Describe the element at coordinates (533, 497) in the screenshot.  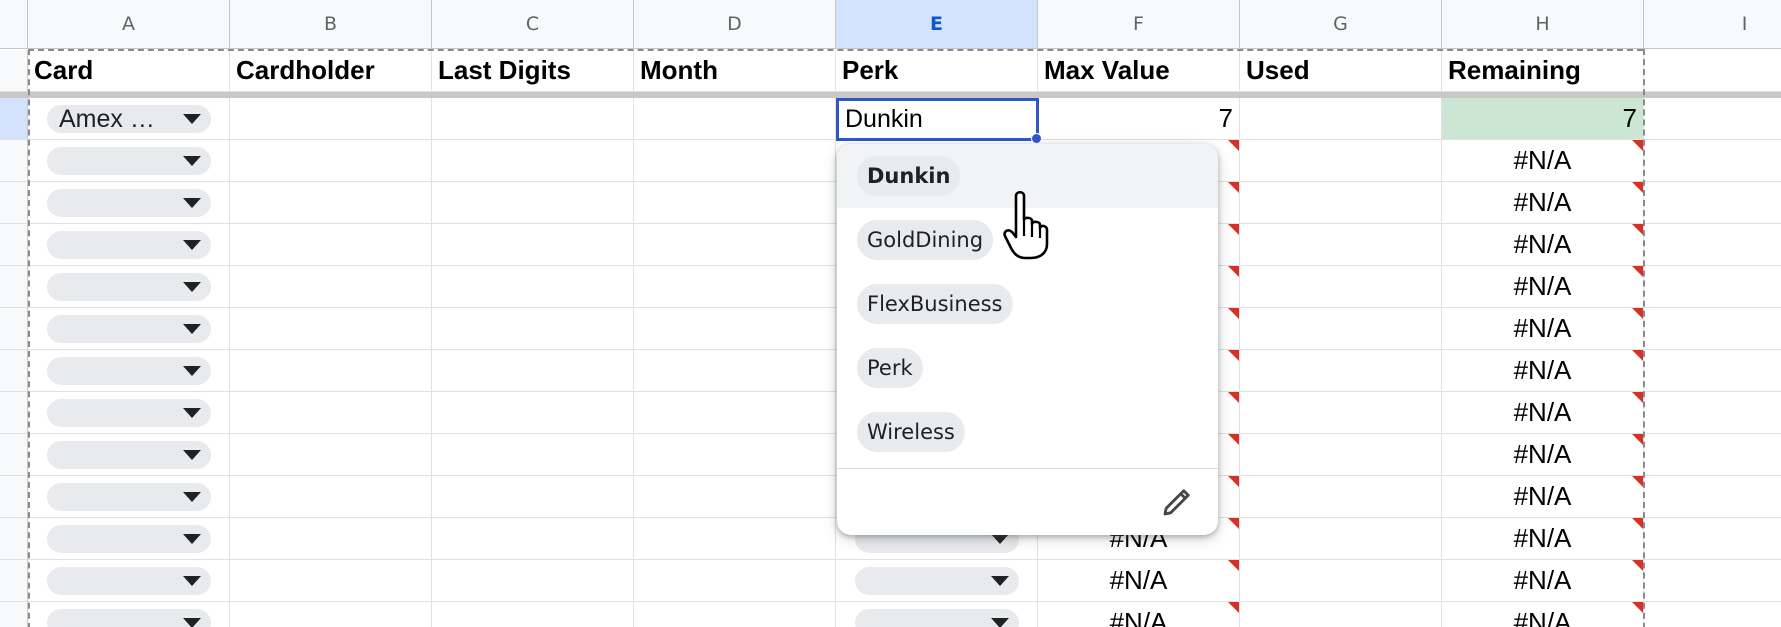
I see `cell-c11` at that location.